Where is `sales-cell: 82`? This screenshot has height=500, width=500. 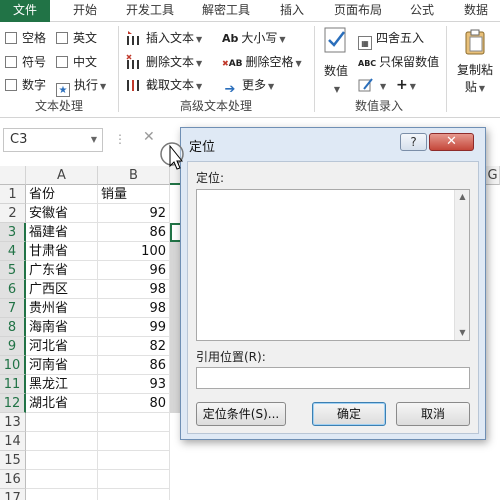 sales-cell: 82 is located at coordinates (134, 346).